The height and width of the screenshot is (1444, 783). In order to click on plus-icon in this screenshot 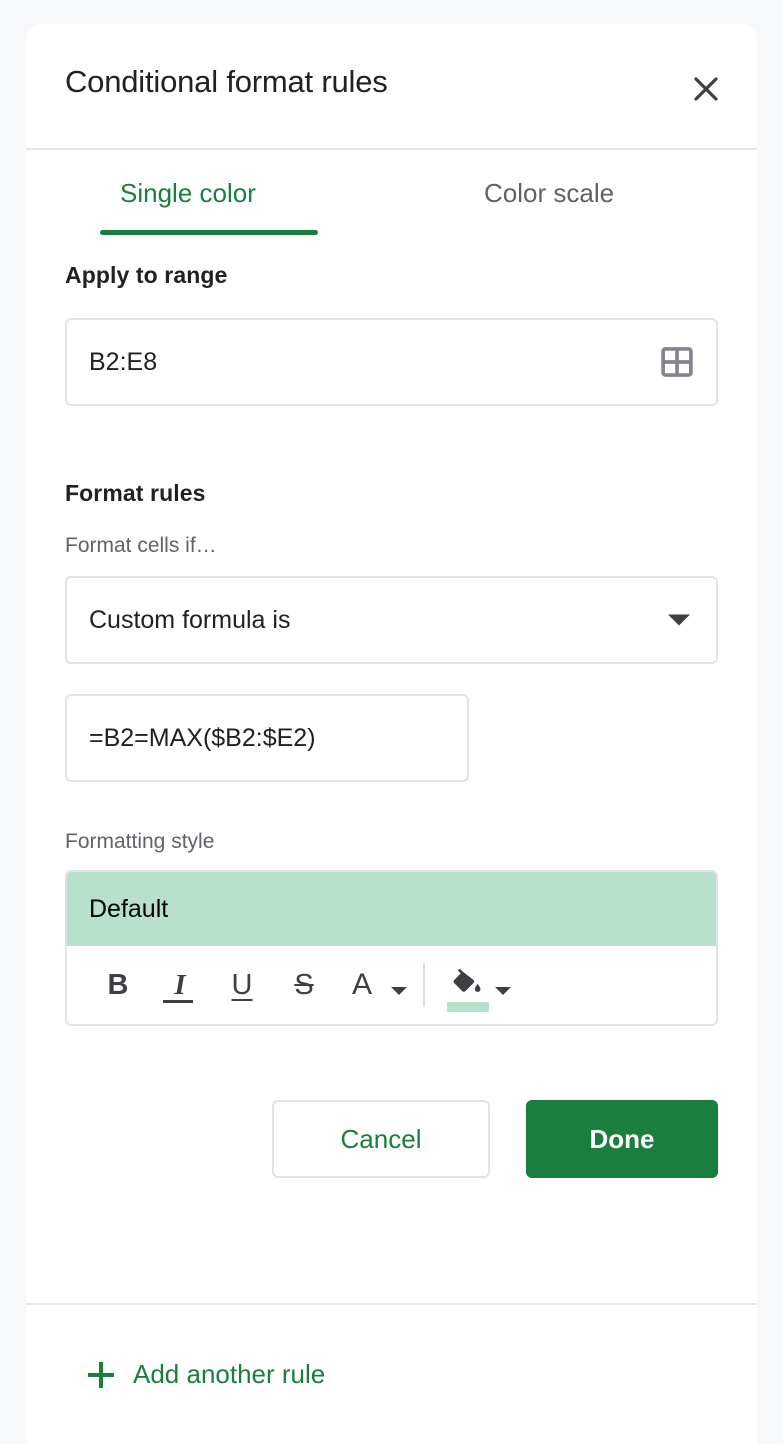, I will do `click(101, 1374)`.